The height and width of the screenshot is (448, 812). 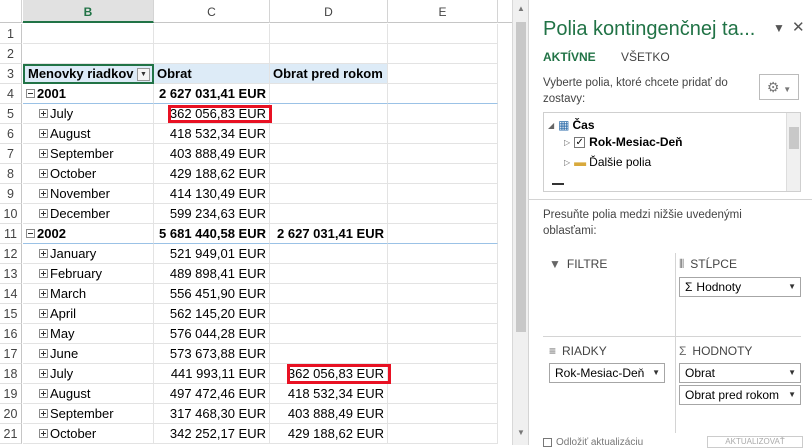 I want to click on row-header: 13, so click(x=11, y=274).